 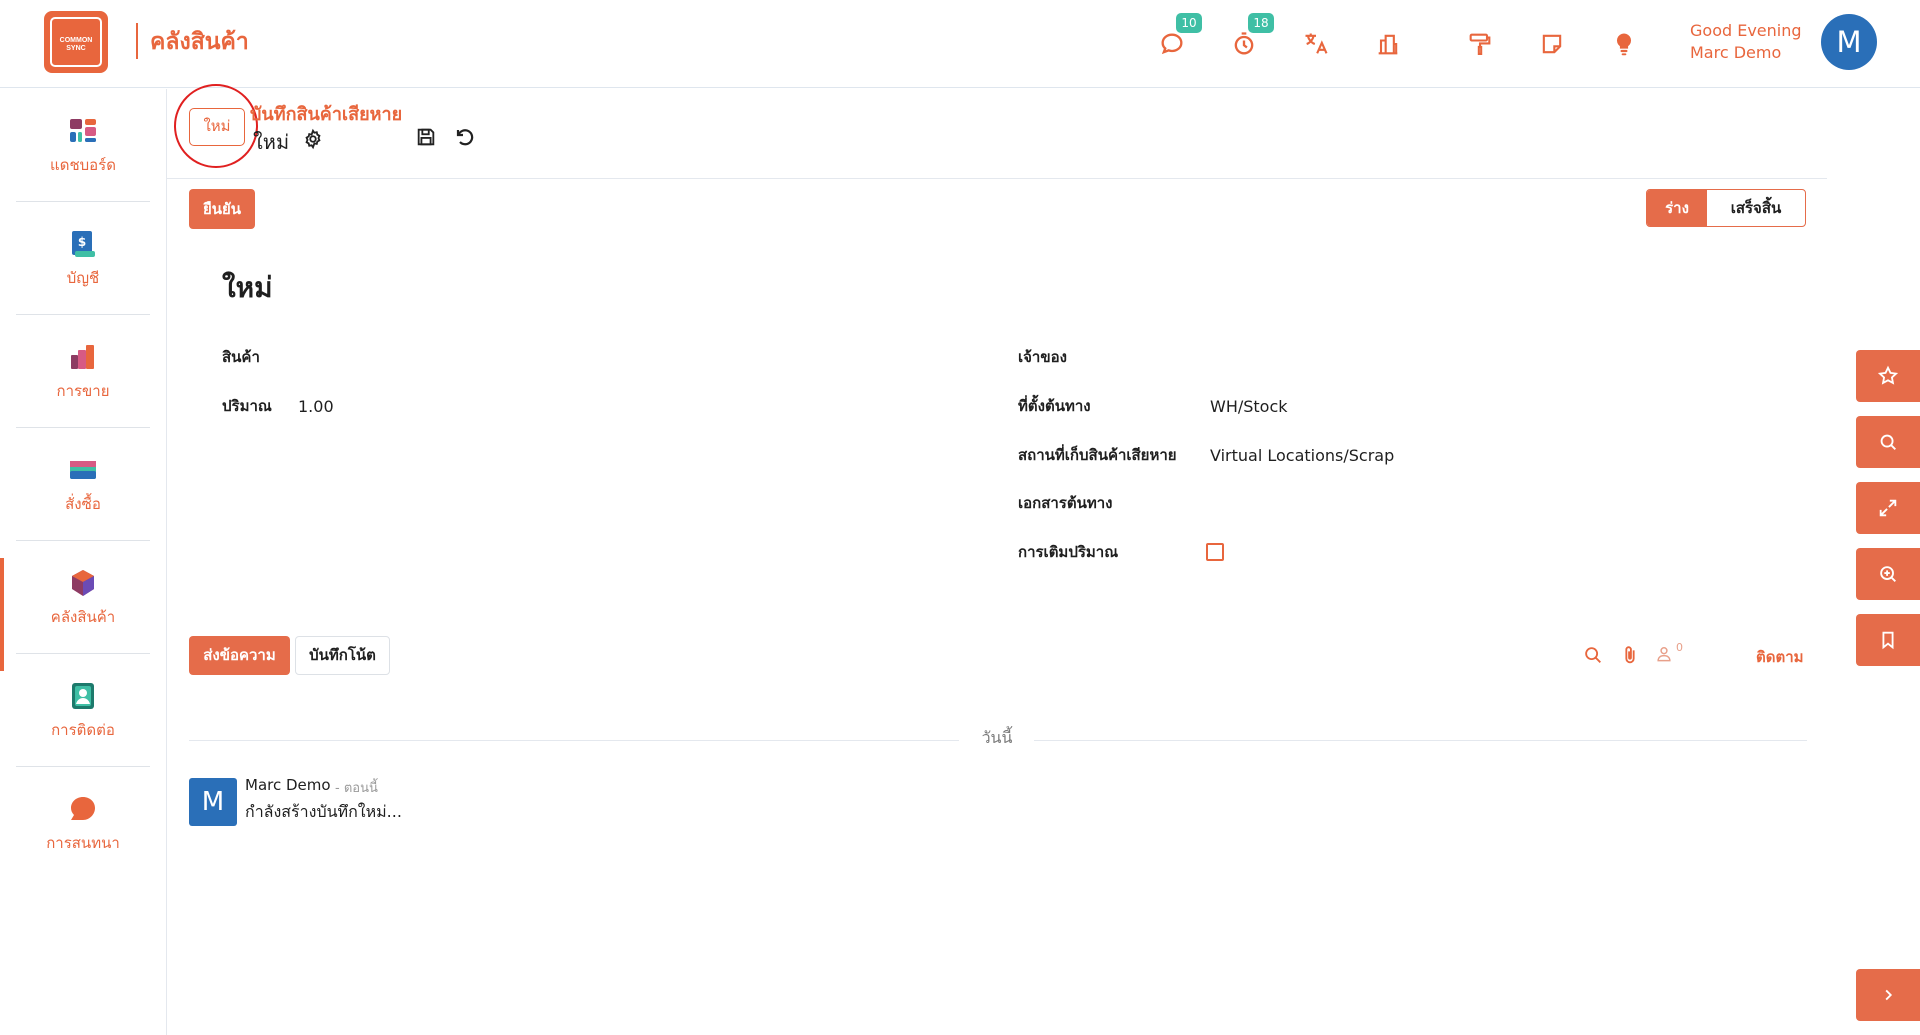 I want to click on sidebar-item-accounting: $ บัญชี, so click(x=83, y=258).